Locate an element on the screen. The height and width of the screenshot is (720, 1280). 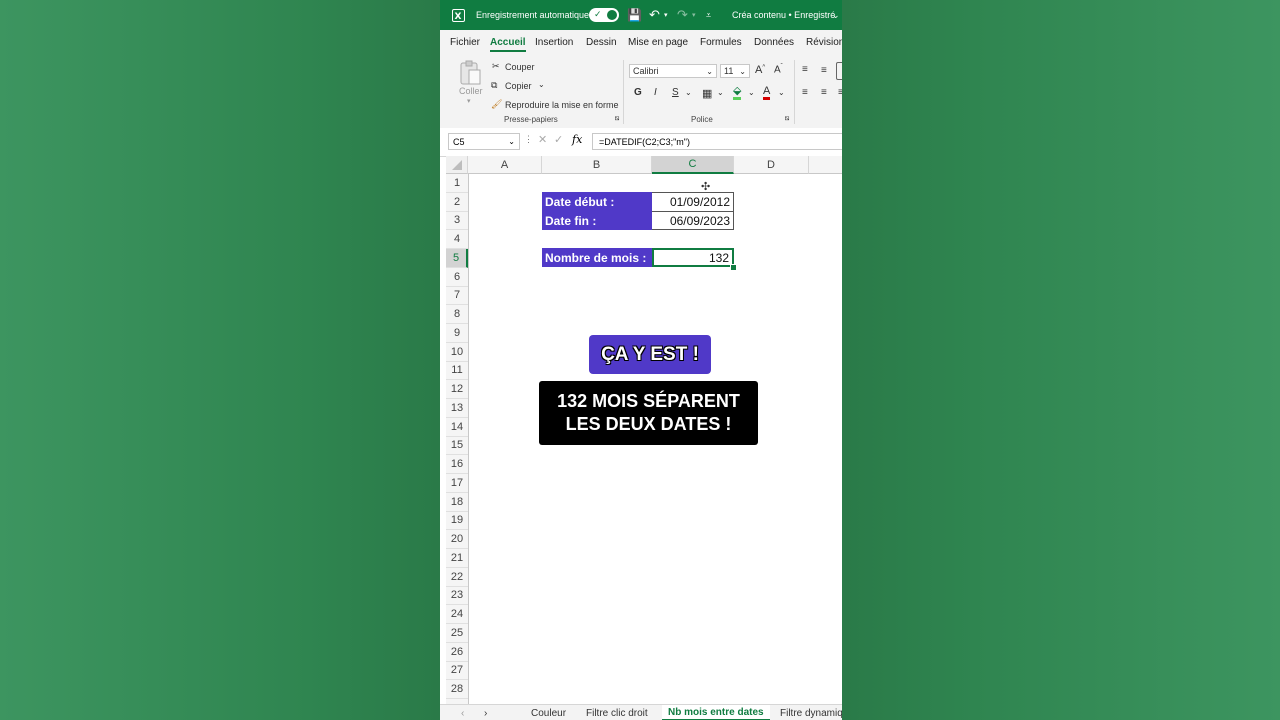
sheet-next-icon: › is located at coordinates (485, 712).